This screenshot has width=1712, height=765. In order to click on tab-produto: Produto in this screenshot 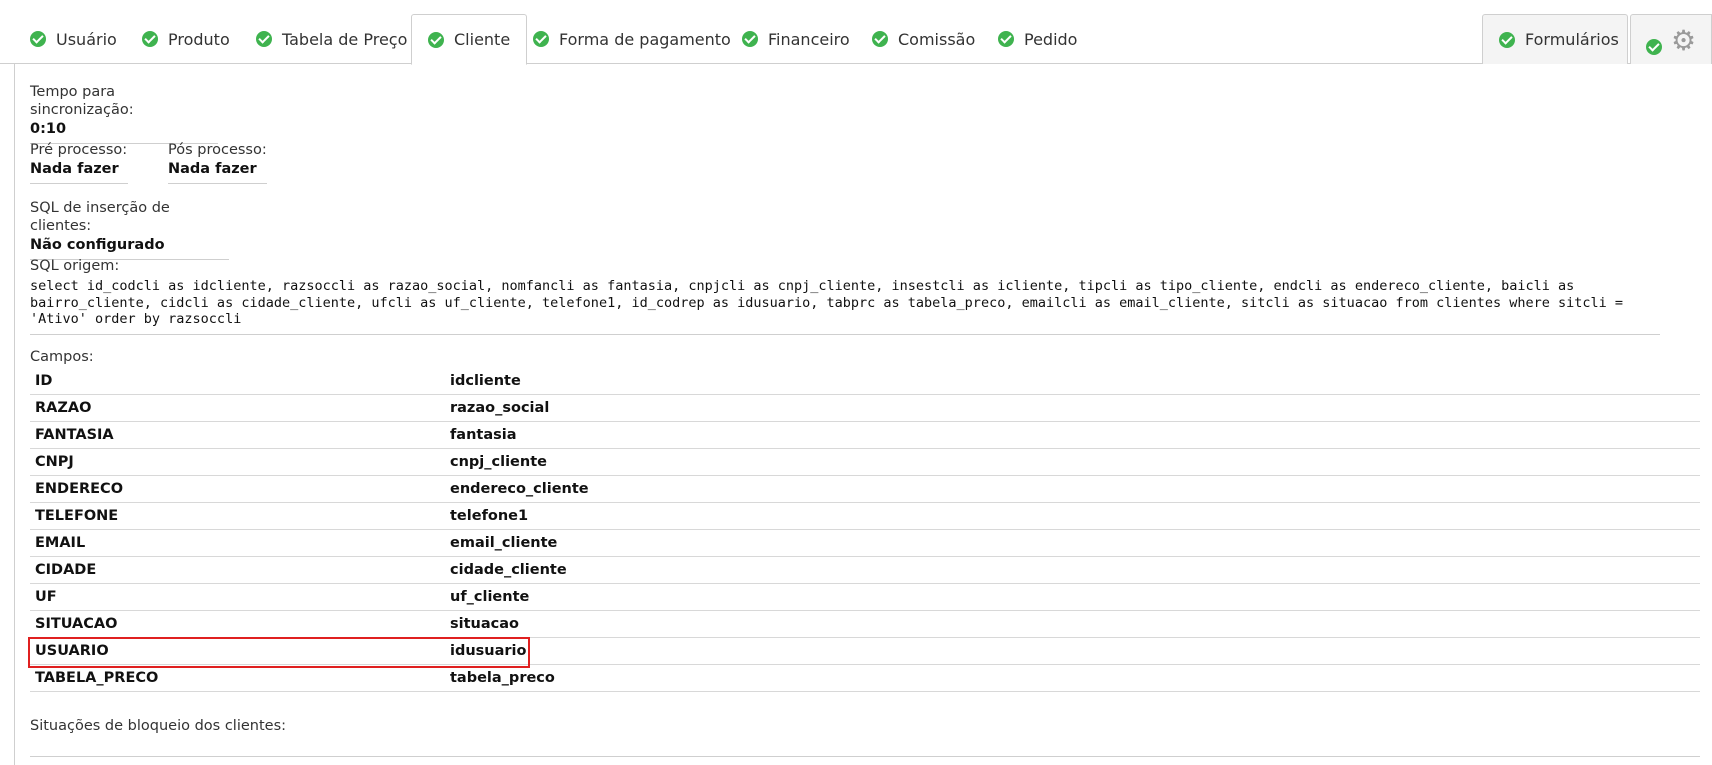, I will do `click(186, 39)`.